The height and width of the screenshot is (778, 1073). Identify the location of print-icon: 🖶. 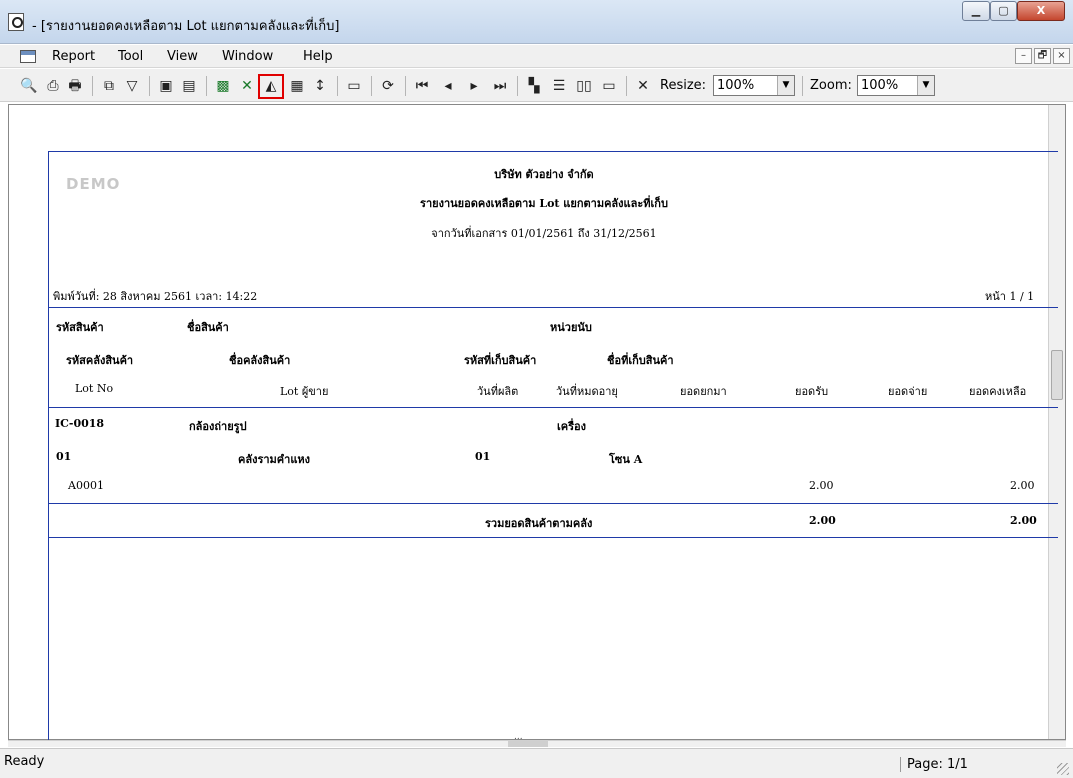
(75, 86).